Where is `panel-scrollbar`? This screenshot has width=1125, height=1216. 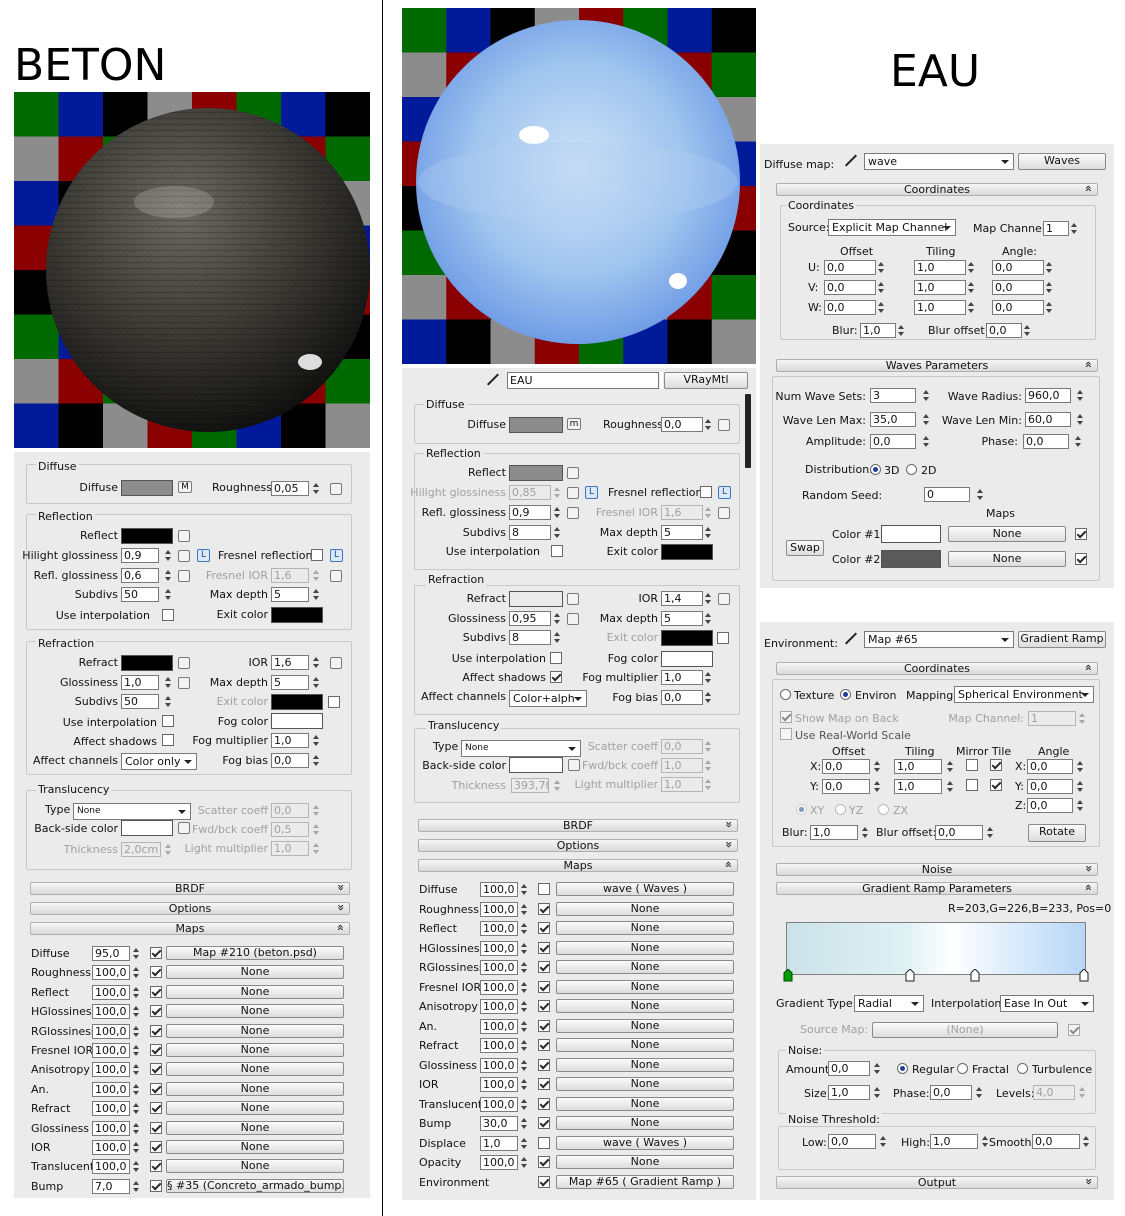
panel-scrollbar is located at coordinates (748, 431).